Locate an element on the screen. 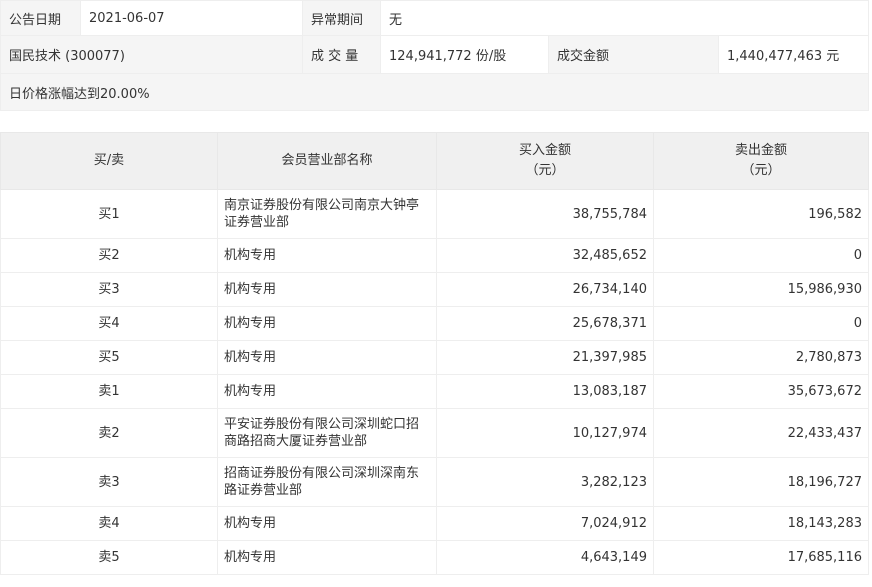 This screenshot has width=872, height=587. row-side: 卖1 is located at coordinates (109, 391).